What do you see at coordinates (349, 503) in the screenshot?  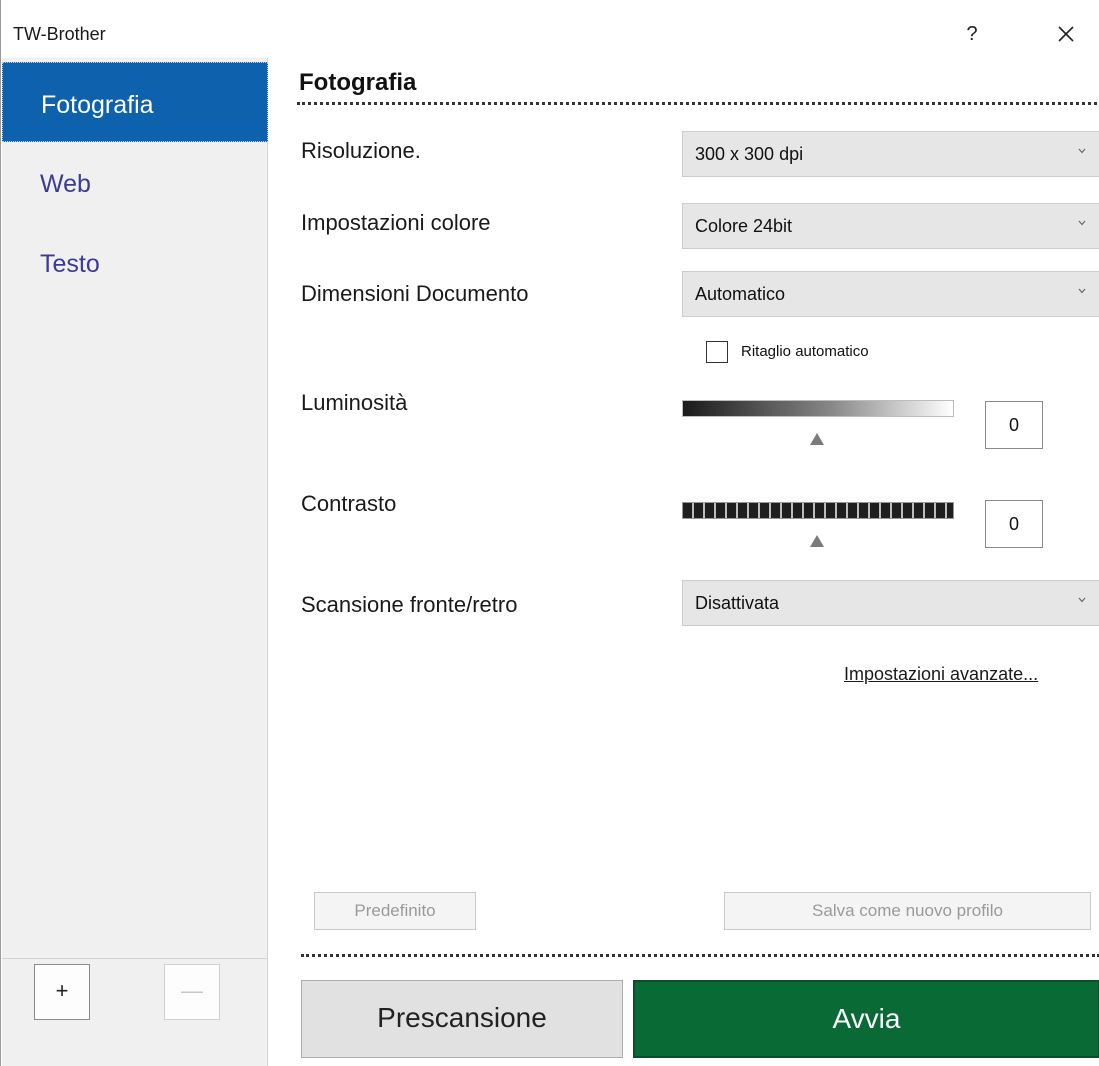 I see `contrast-label: Contrasto` at bounding box center [349, 503].